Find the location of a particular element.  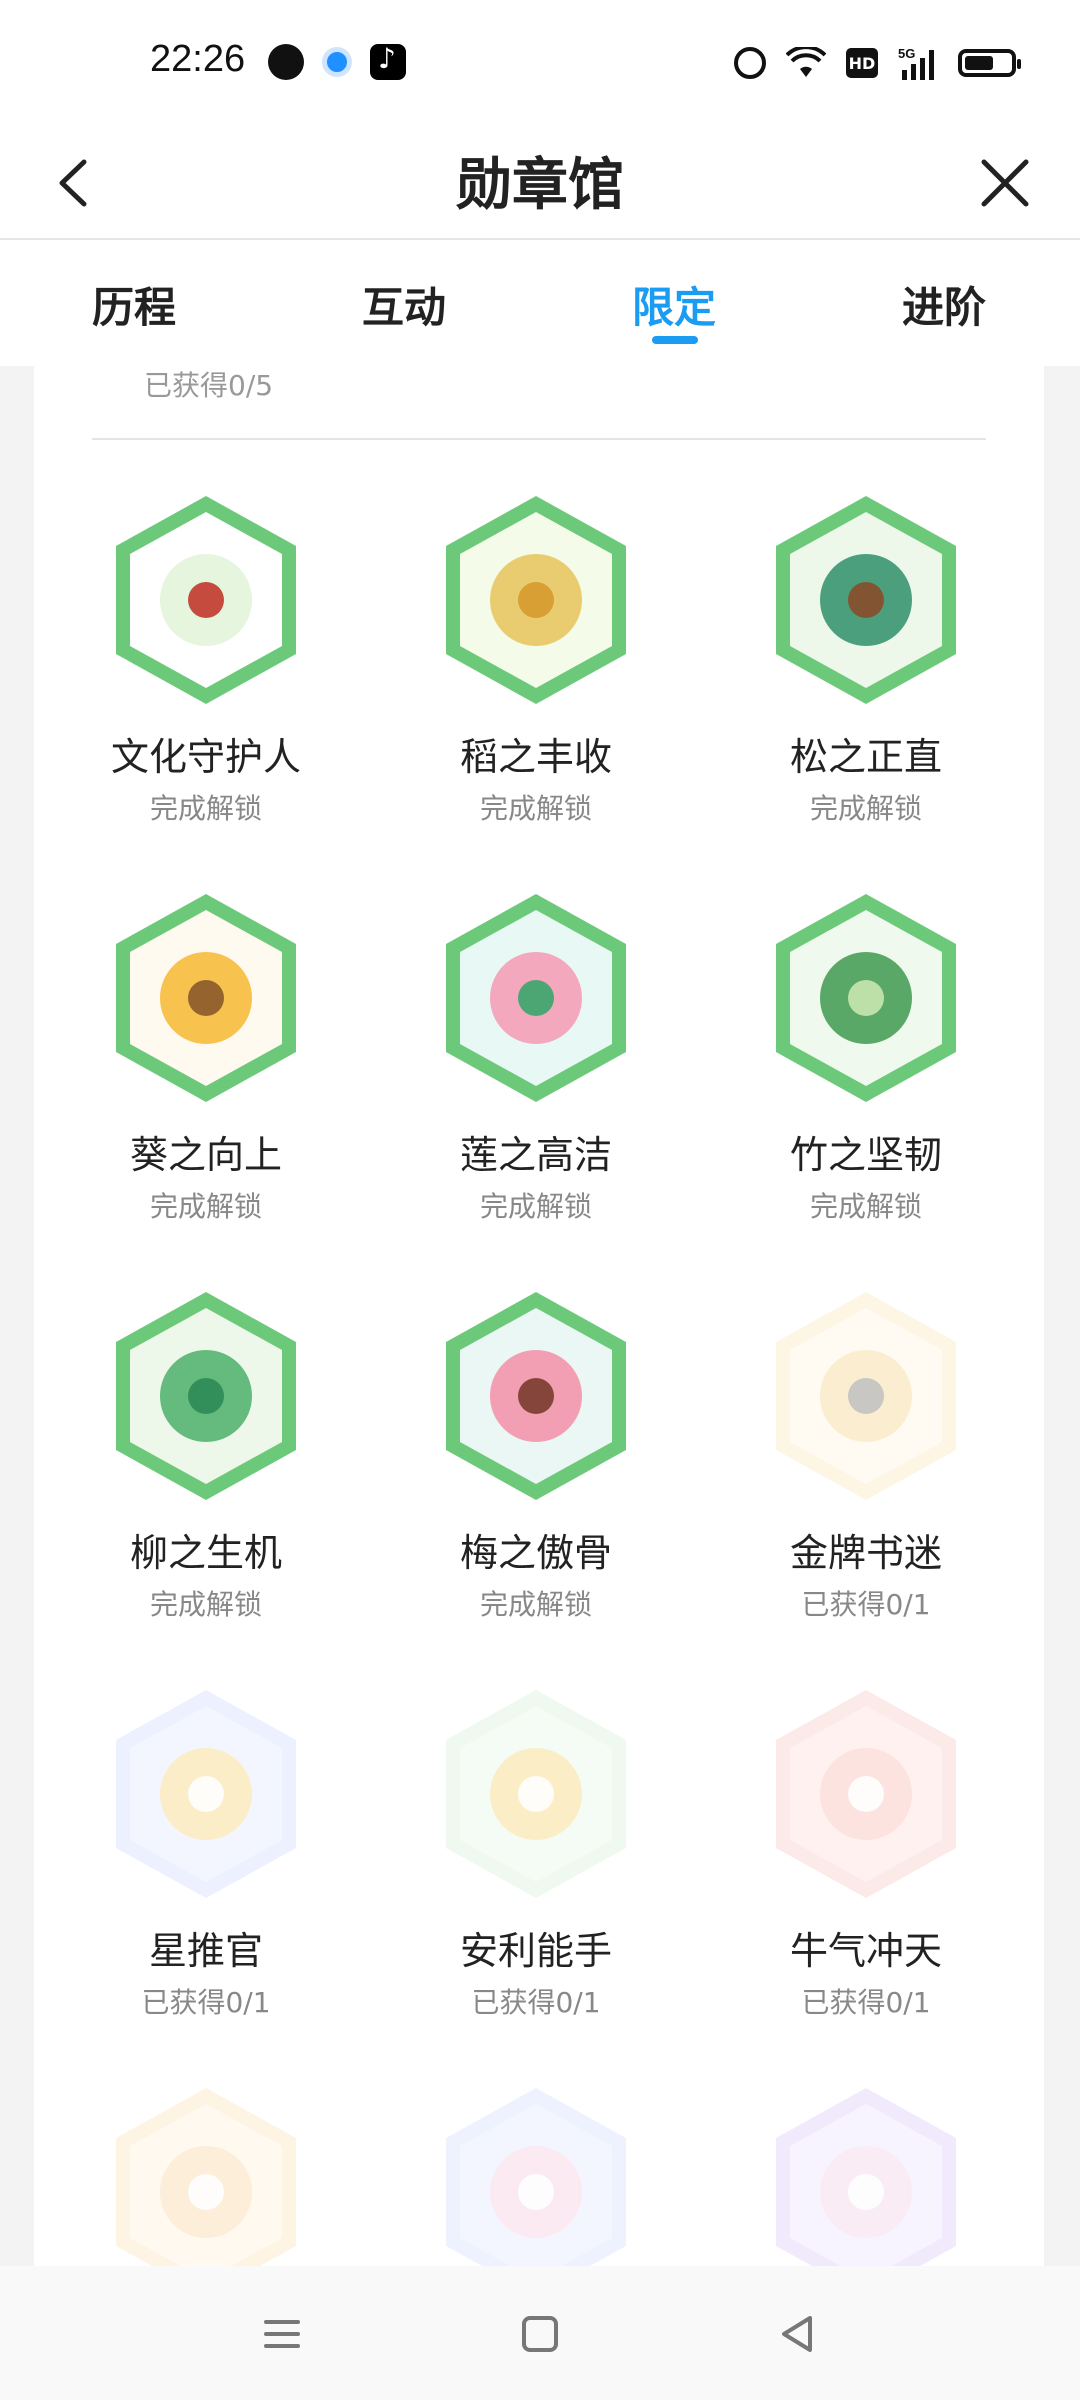

plum-blossom-icon is located at coordinates (536, 1396).